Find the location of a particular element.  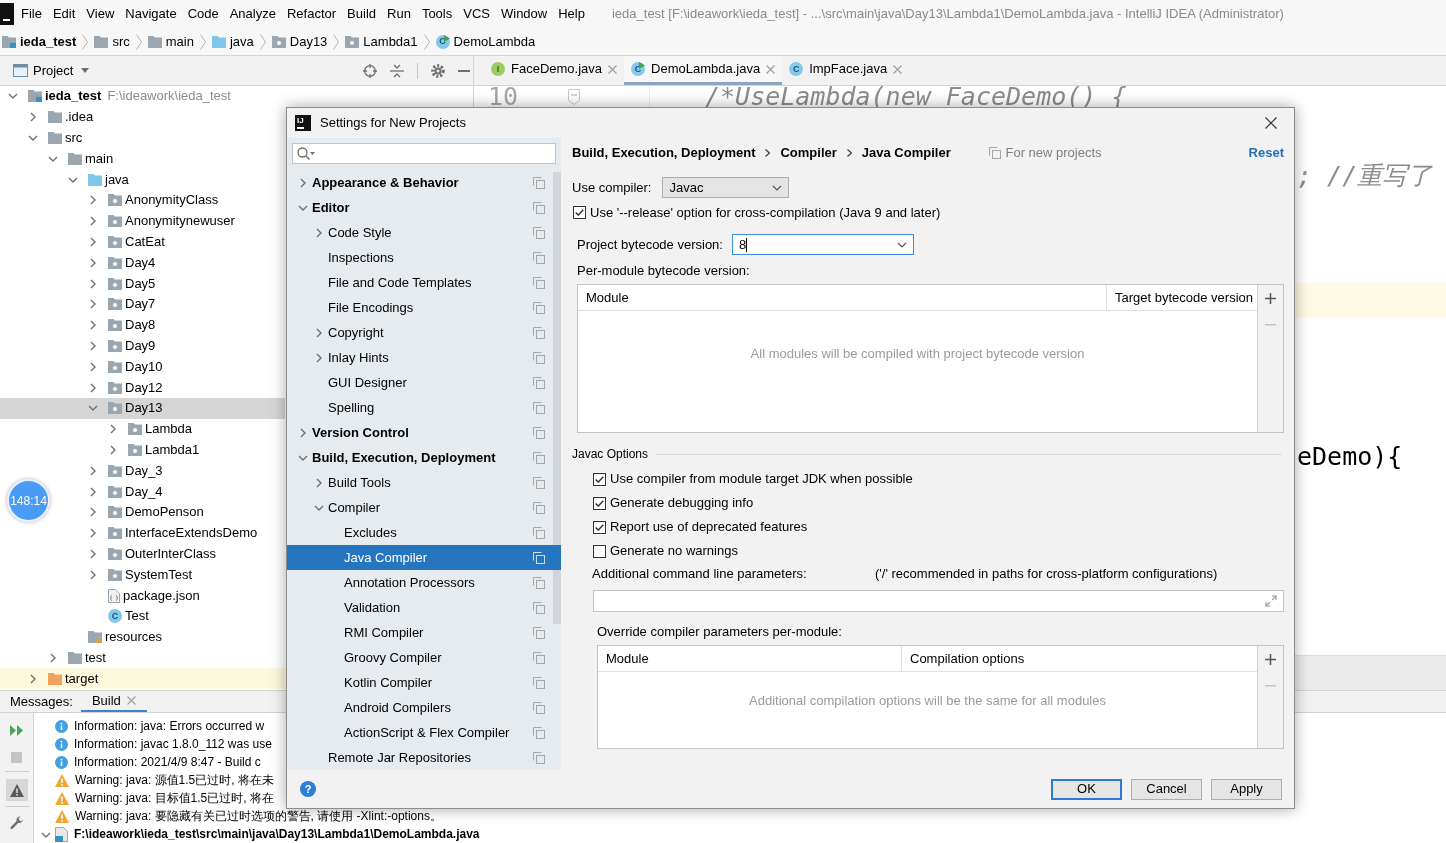

menu-item: Refactor is located at coordinates (311, 14).